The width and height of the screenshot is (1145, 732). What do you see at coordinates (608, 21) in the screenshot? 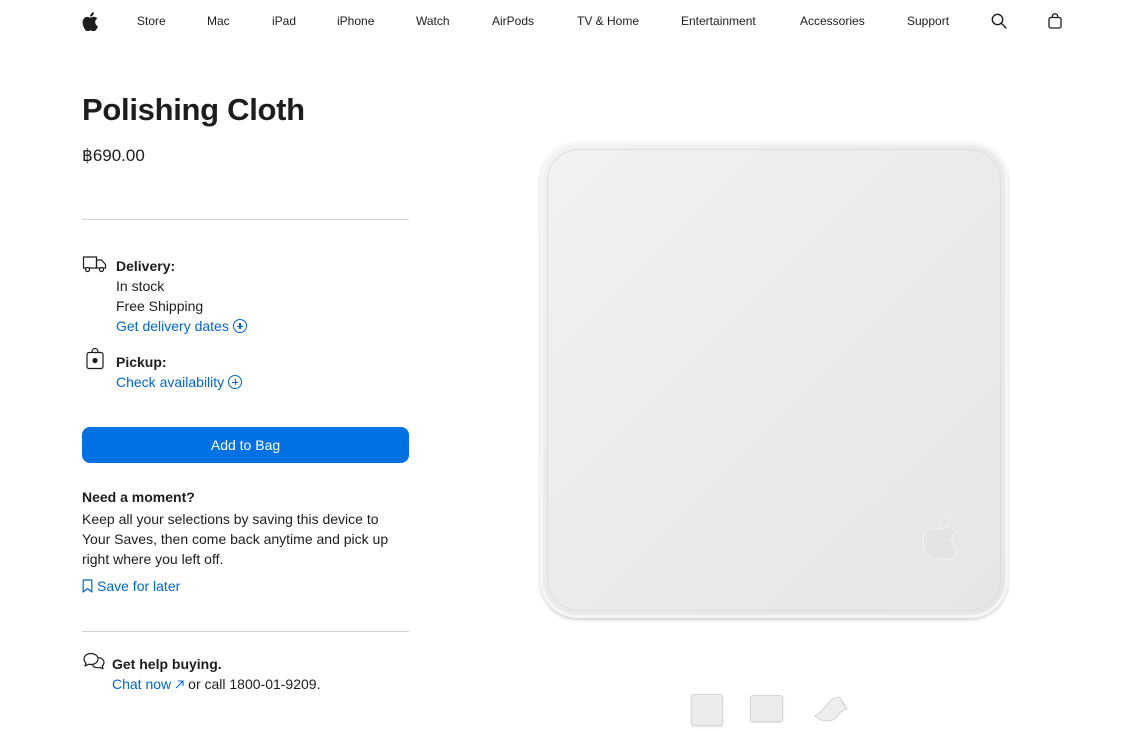
I see `nav-item-tv-home: TV & Home` at bounding box center [608, 21].